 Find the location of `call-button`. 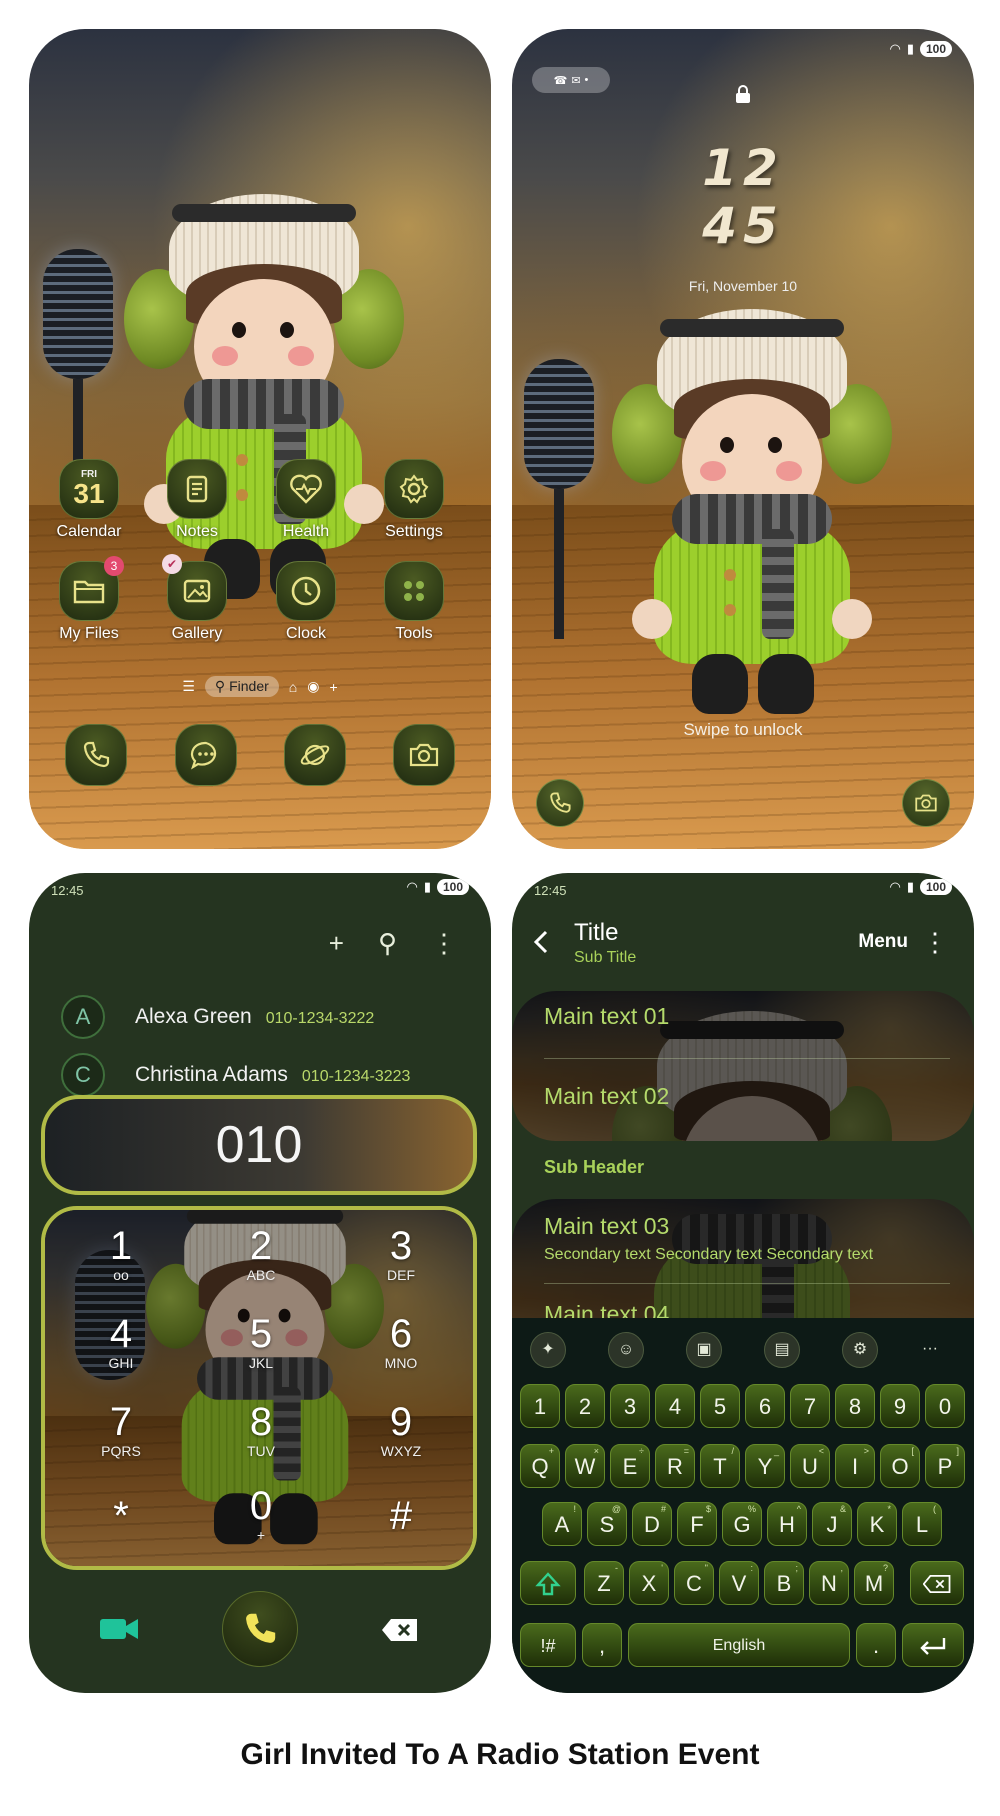

call-button is located at coordinates (260, 1629).